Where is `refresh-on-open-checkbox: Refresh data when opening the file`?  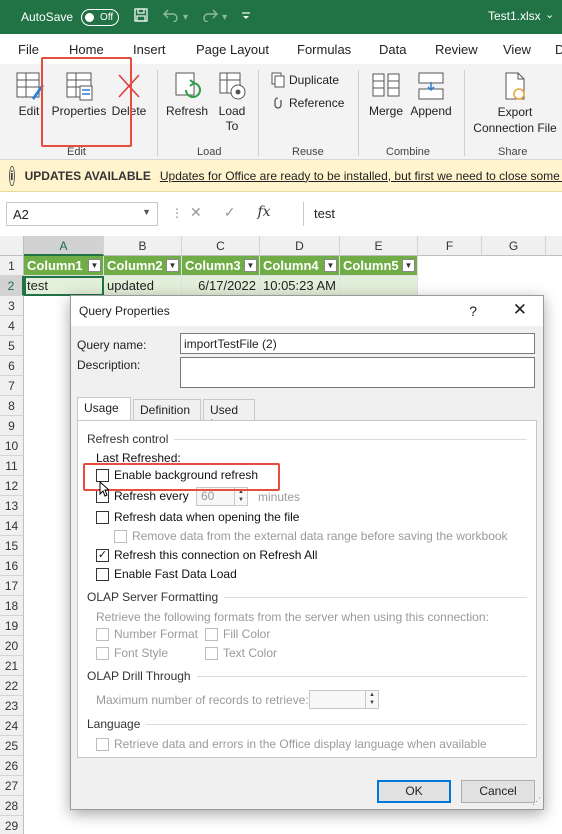 refresh-on-open-checkbox: Refresh data when opening the file is located at coordinates (197, 517).